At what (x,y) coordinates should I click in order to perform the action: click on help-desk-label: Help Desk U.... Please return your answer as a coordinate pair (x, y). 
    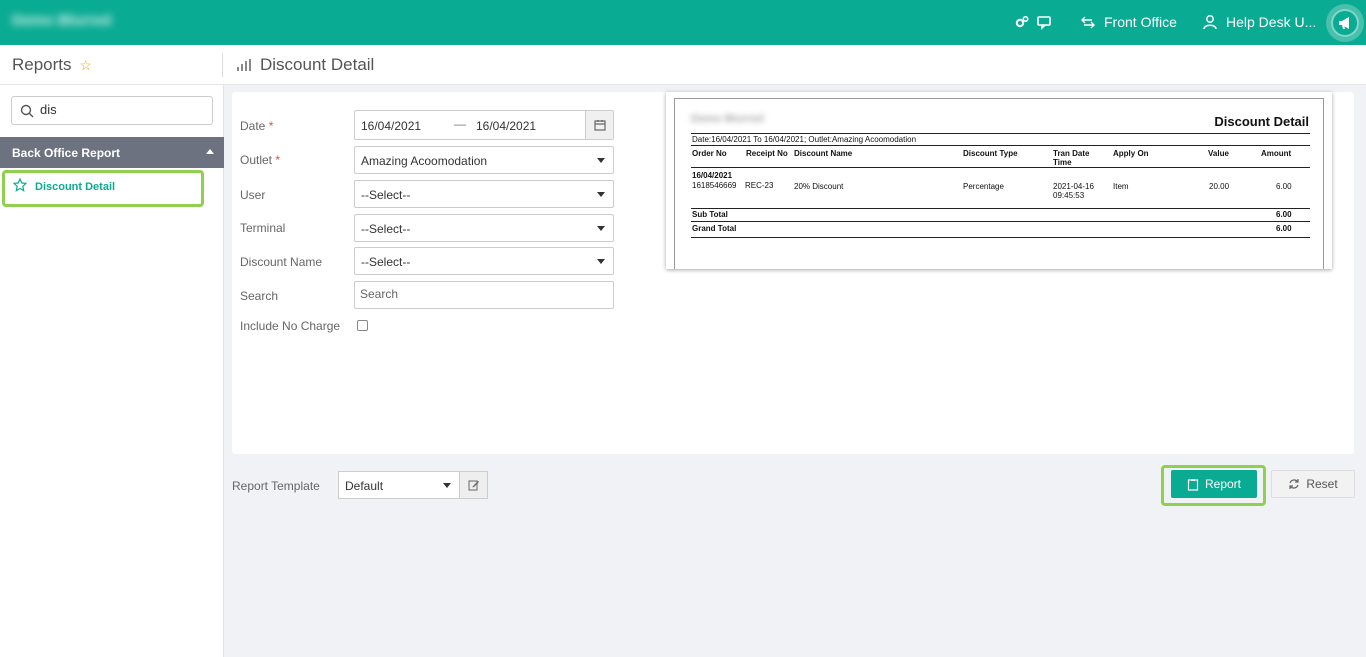
    Looking at the image, I should click on (1271, 22).